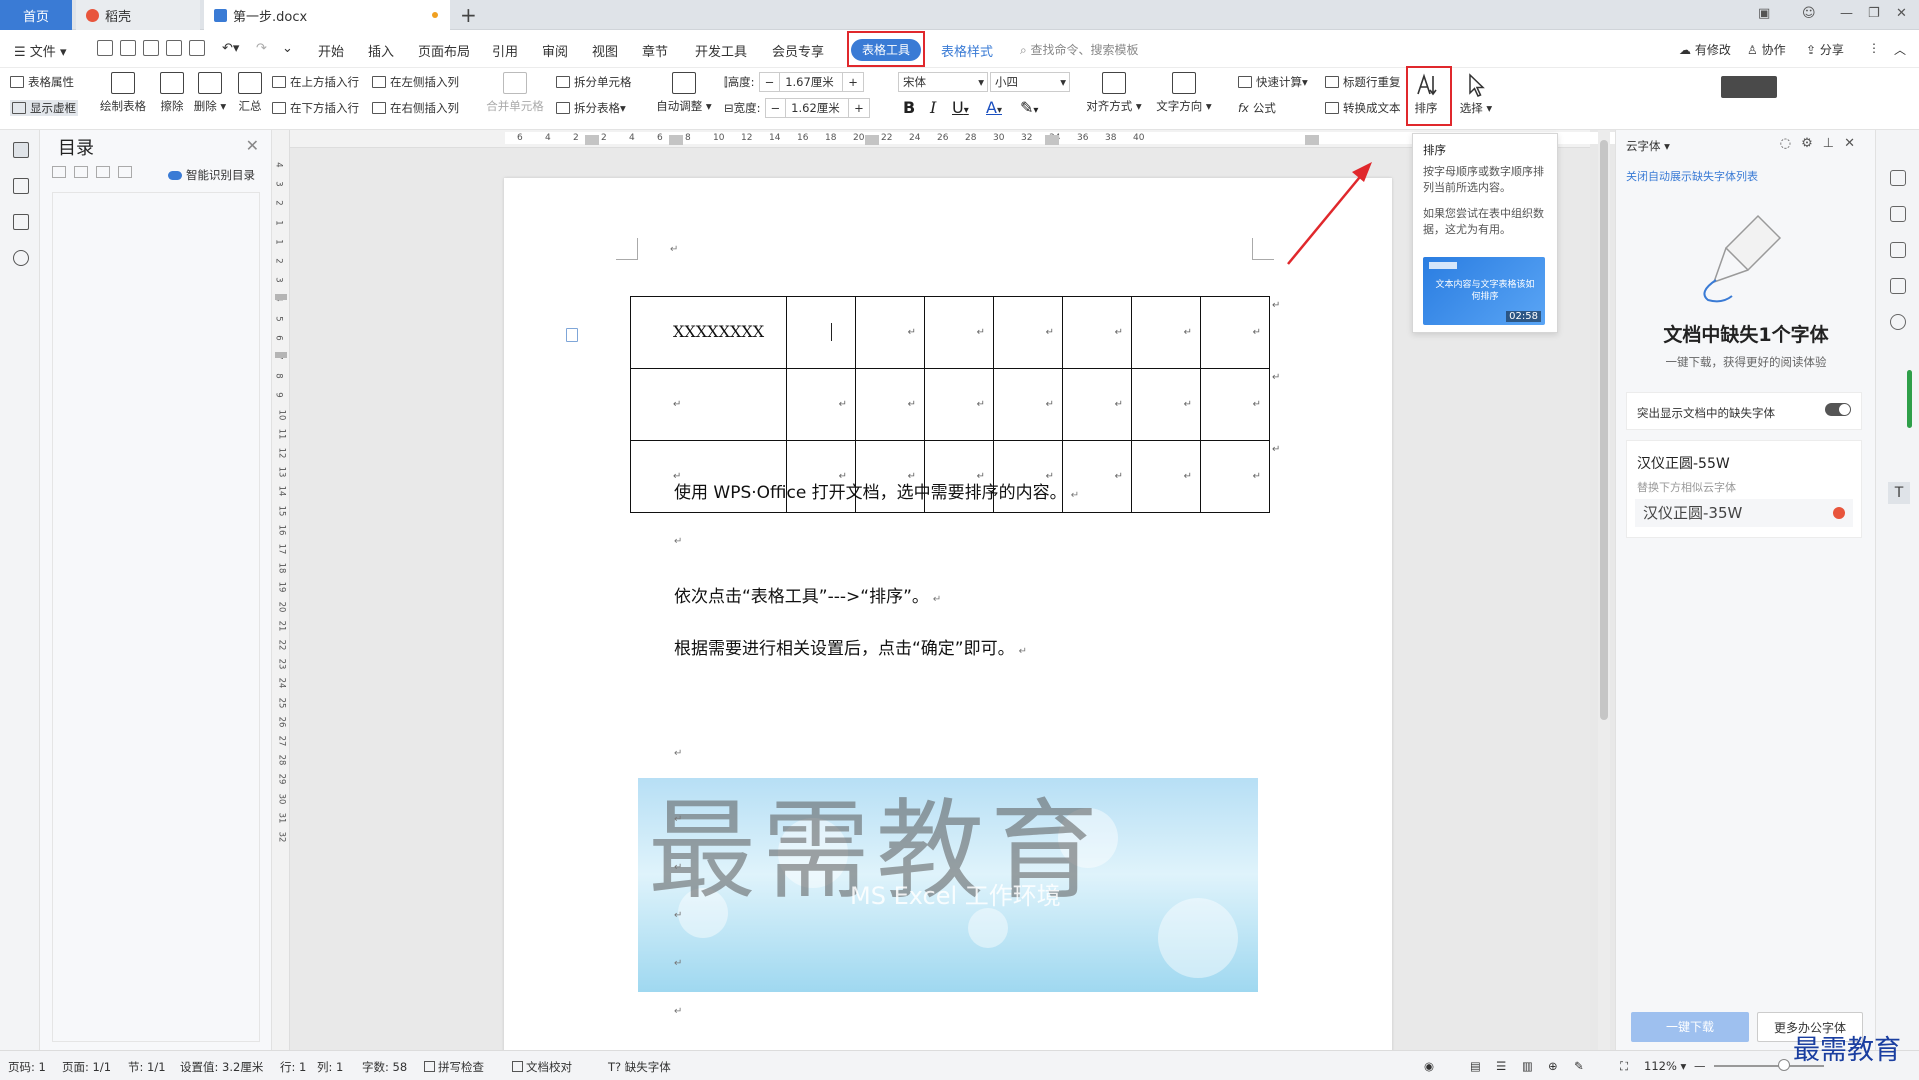  I want to click on zoom-slider-handle, so click(1784, 1065).